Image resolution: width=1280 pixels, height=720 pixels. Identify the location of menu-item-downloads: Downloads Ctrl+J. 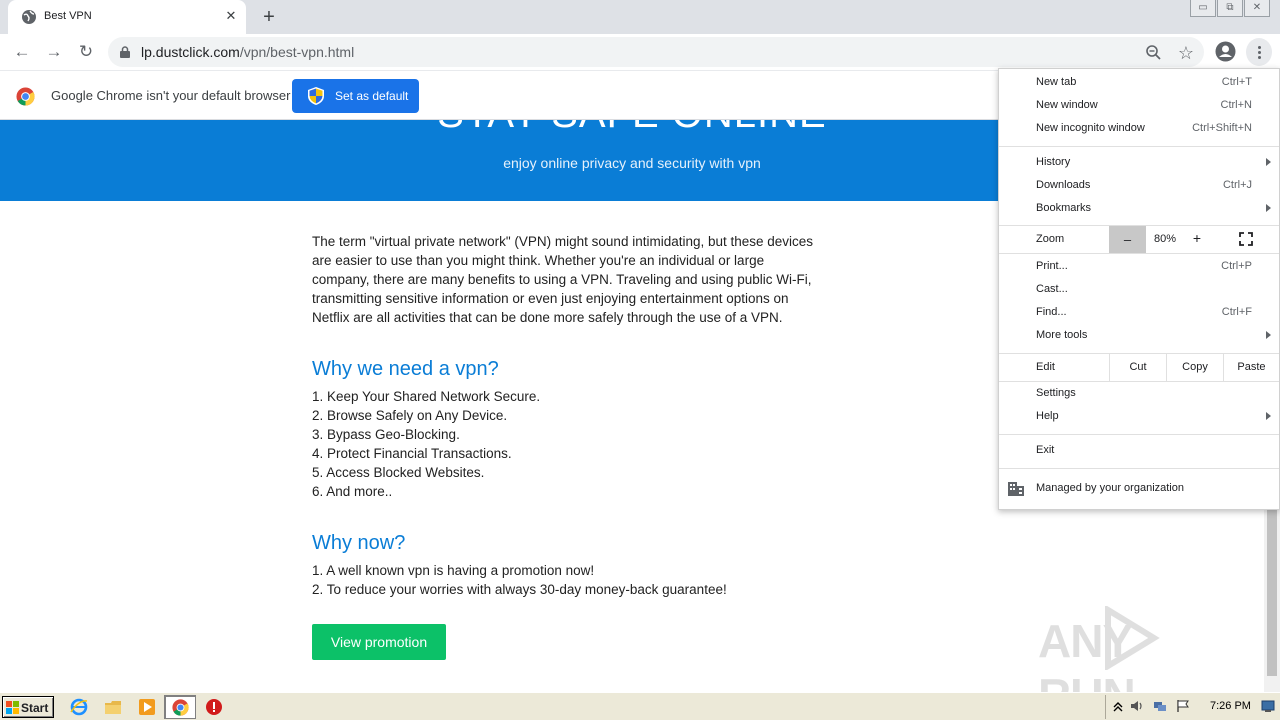
(1139, 186).